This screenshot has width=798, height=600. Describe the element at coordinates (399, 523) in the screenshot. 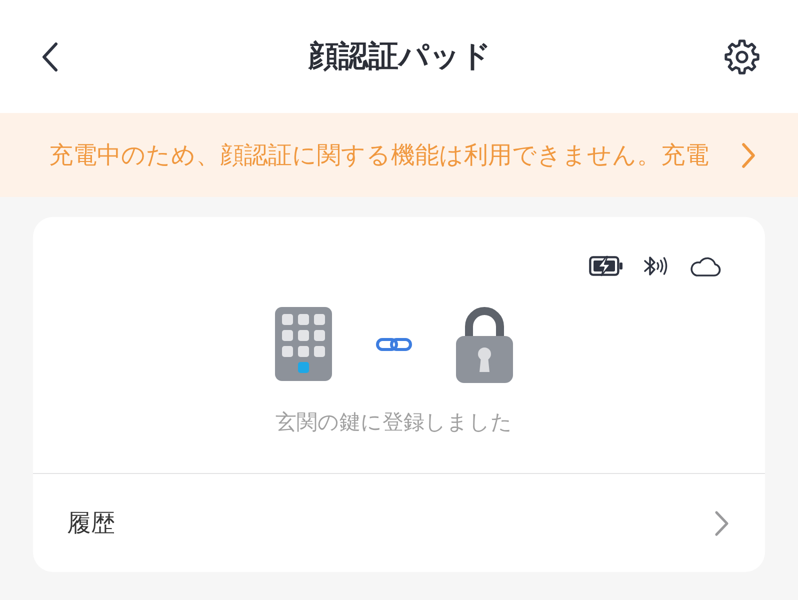

I see `history-row: 履歴` at that location.